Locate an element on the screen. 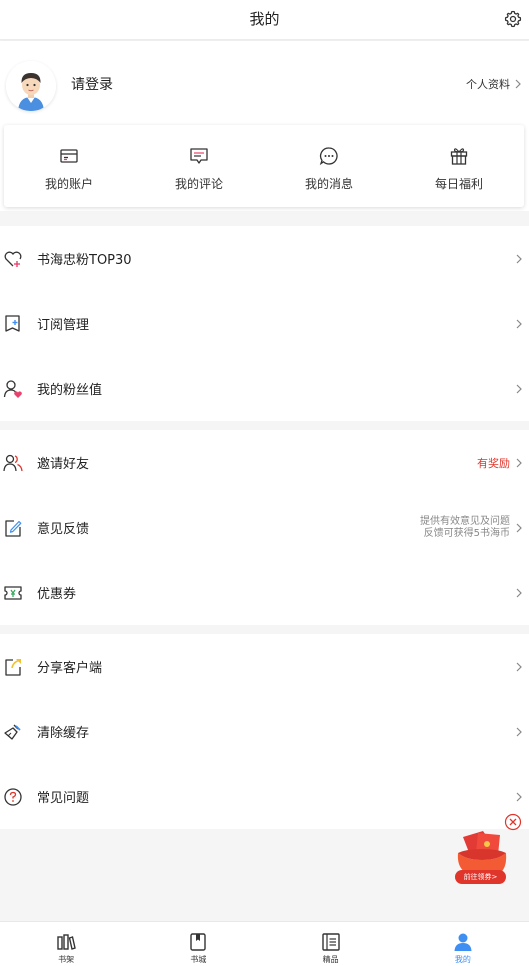 This screenshot has height=966, width=529. subscribe-bookmark-icon is located at coordinates (12, 323).